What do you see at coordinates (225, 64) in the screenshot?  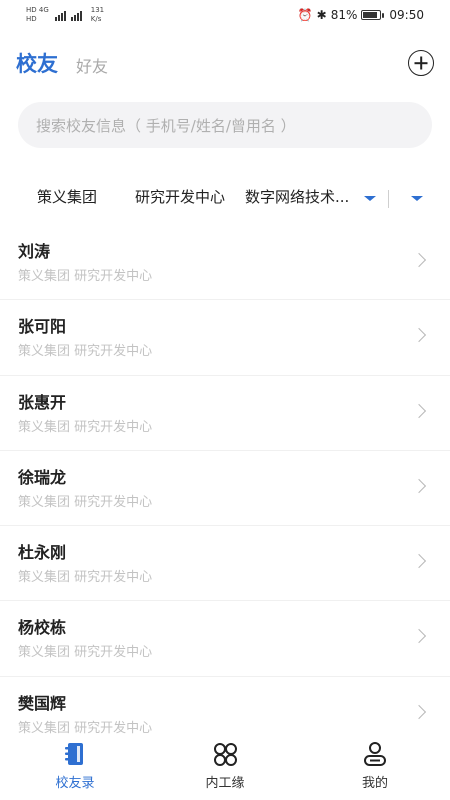 I see `top-header: 校友 好友` at bounding box center [225, 64].